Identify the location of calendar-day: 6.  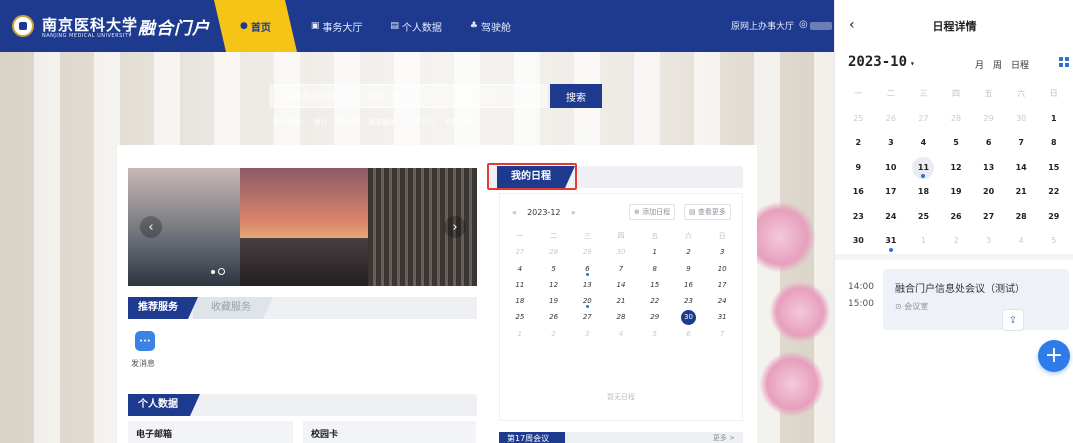
(587, 269).